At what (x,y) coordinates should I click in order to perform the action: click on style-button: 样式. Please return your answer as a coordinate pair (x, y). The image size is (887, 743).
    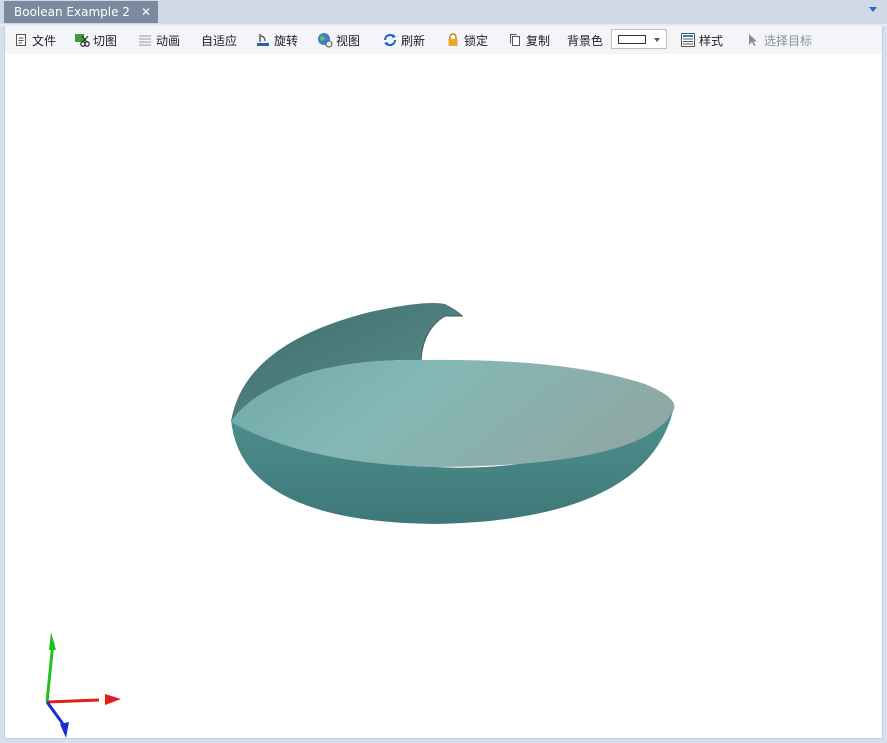
    Looking at the image, I should click on (701, 40).